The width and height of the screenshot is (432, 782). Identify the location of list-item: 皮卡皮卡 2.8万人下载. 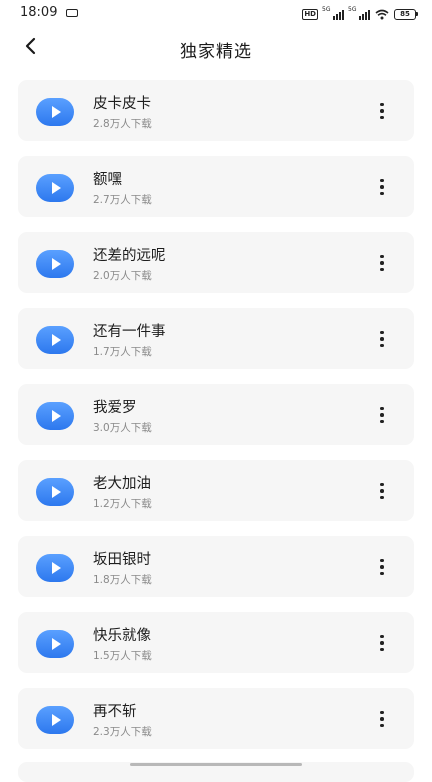
(216, 110).